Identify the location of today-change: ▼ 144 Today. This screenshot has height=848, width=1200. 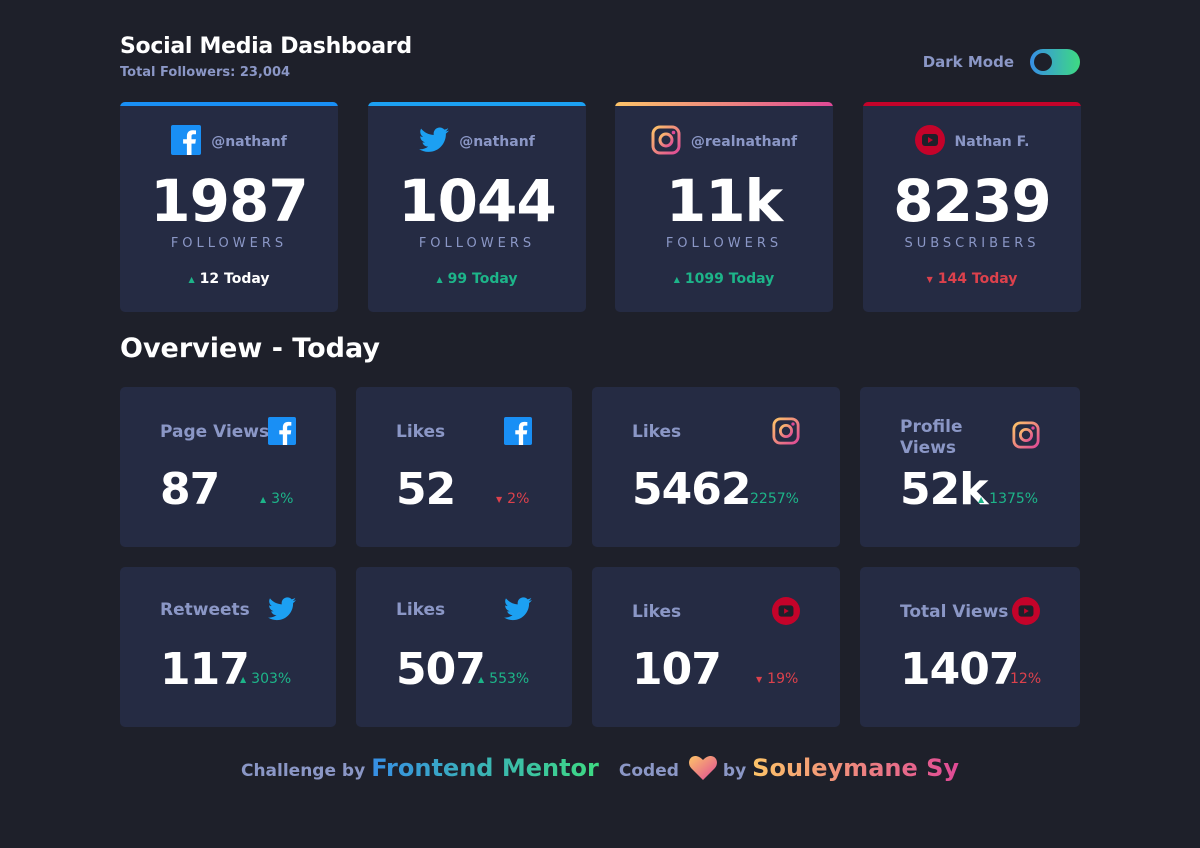
(972, 279).